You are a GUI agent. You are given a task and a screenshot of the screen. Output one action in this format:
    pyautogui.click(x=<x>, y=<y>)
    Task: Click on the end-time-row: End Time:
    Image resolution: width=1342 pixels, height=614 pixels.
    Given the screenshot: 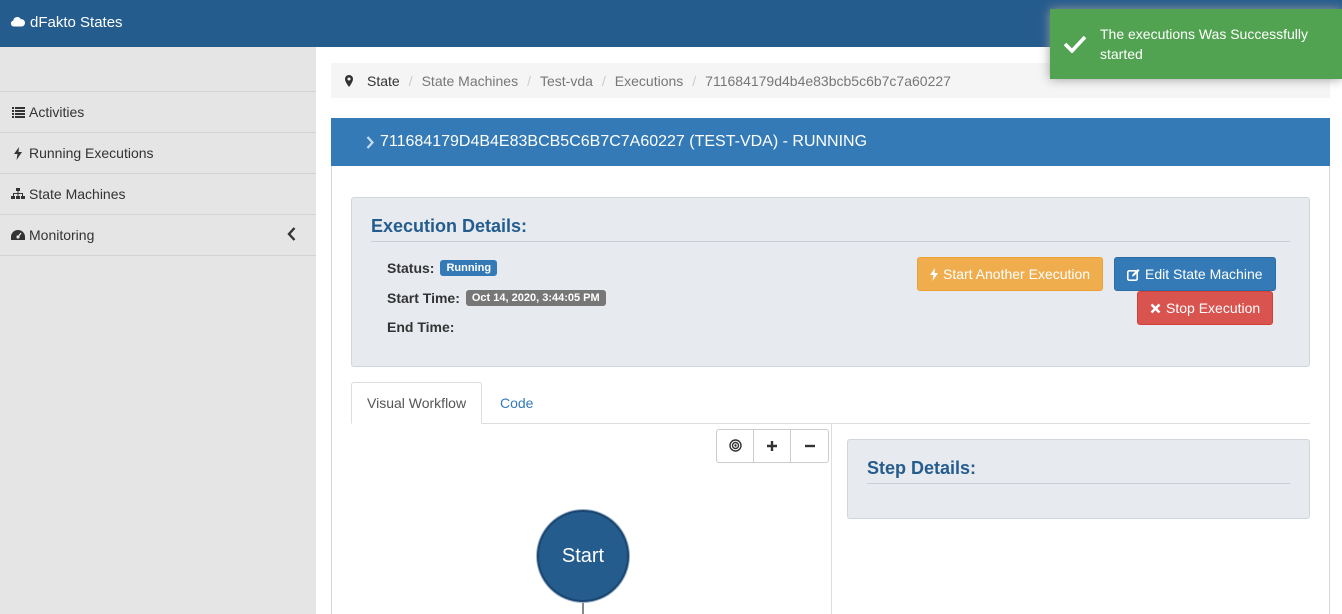 What is the action you would take?
    pyautogui.click(x=423, y=327)
    